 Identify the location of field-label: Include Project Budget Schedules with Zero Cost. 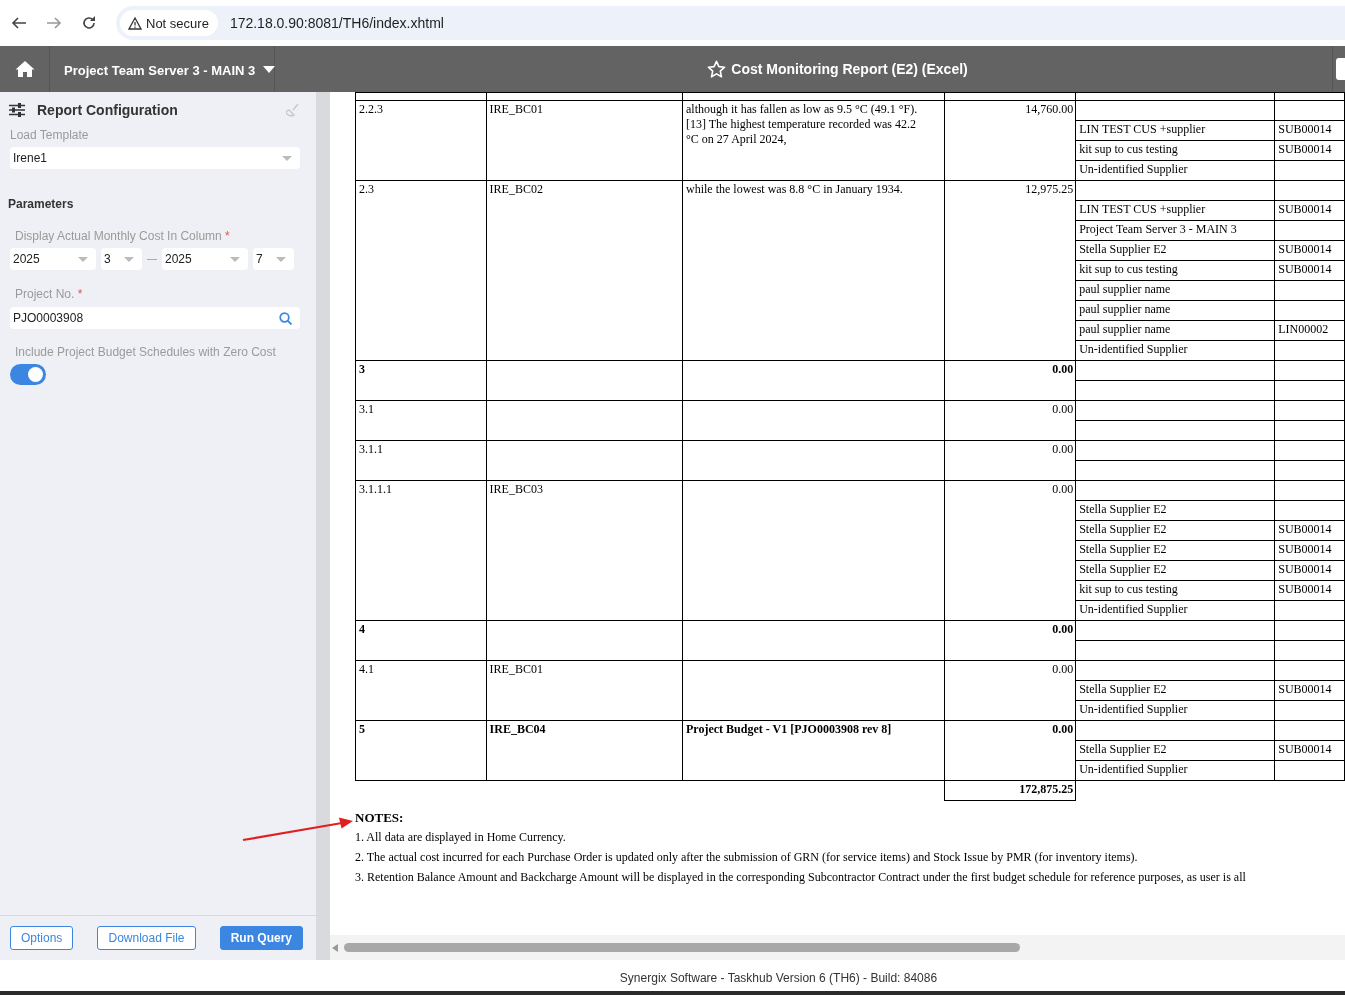
(146, 352).